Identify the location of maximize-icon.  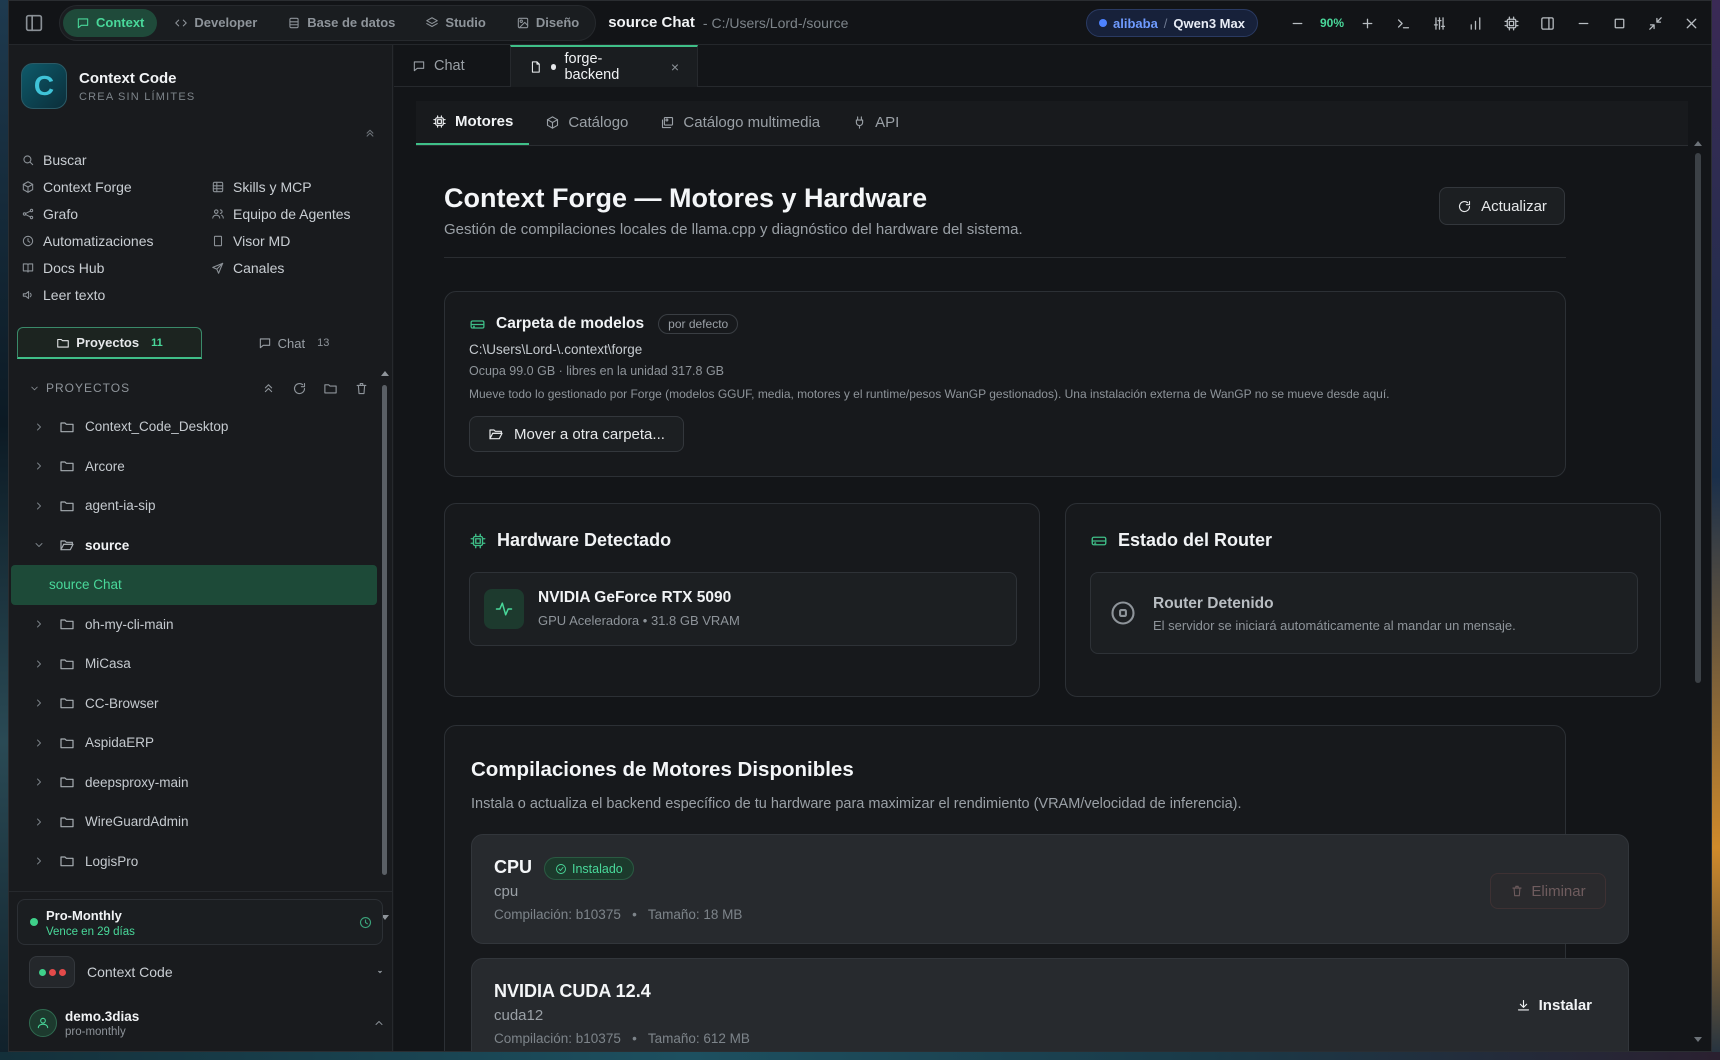
(1619, 23).